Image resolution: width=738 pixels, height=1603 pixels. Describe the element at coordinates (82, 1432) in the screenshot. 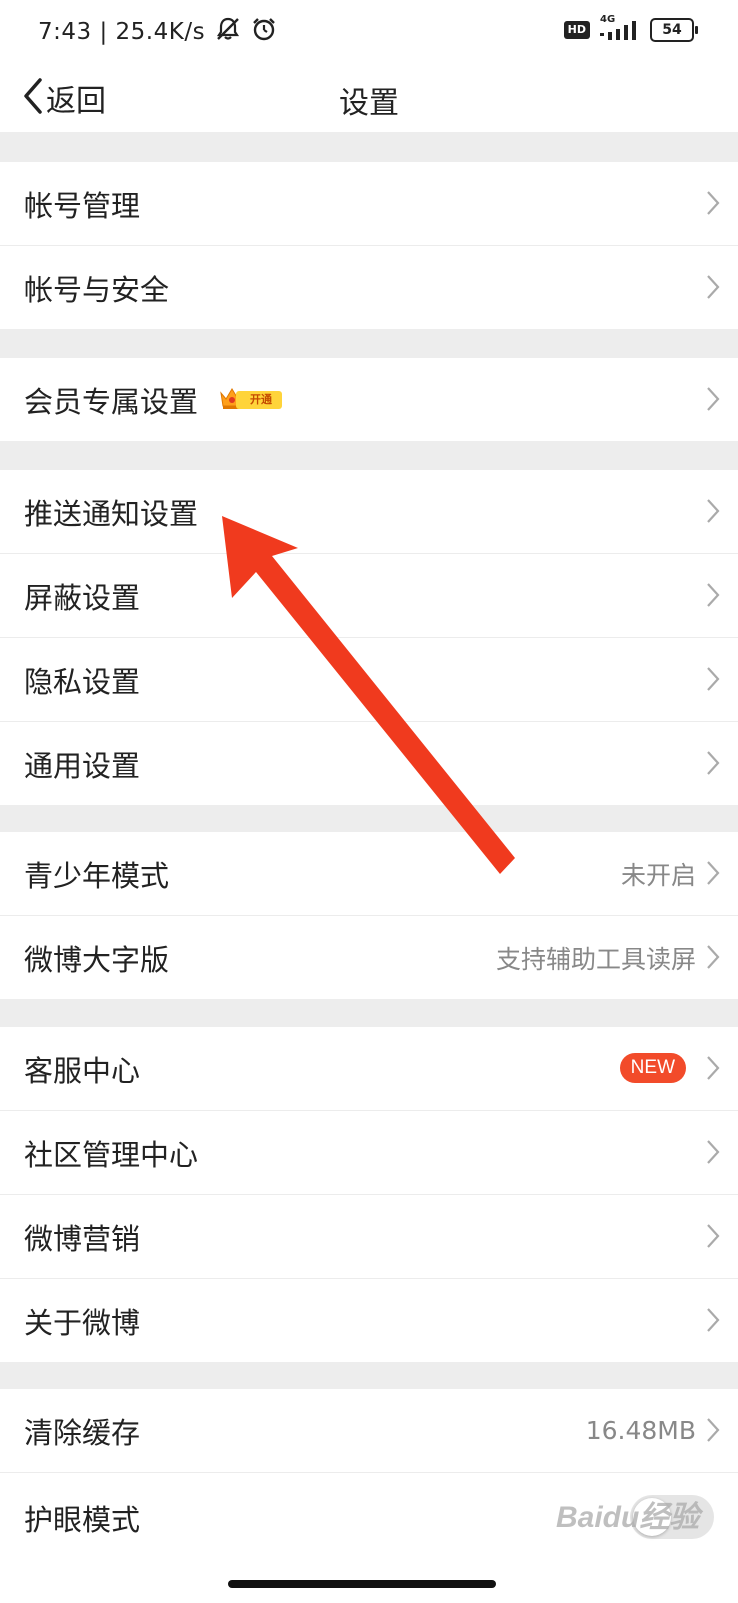

I see `item-title: 清除缓存` at that location.